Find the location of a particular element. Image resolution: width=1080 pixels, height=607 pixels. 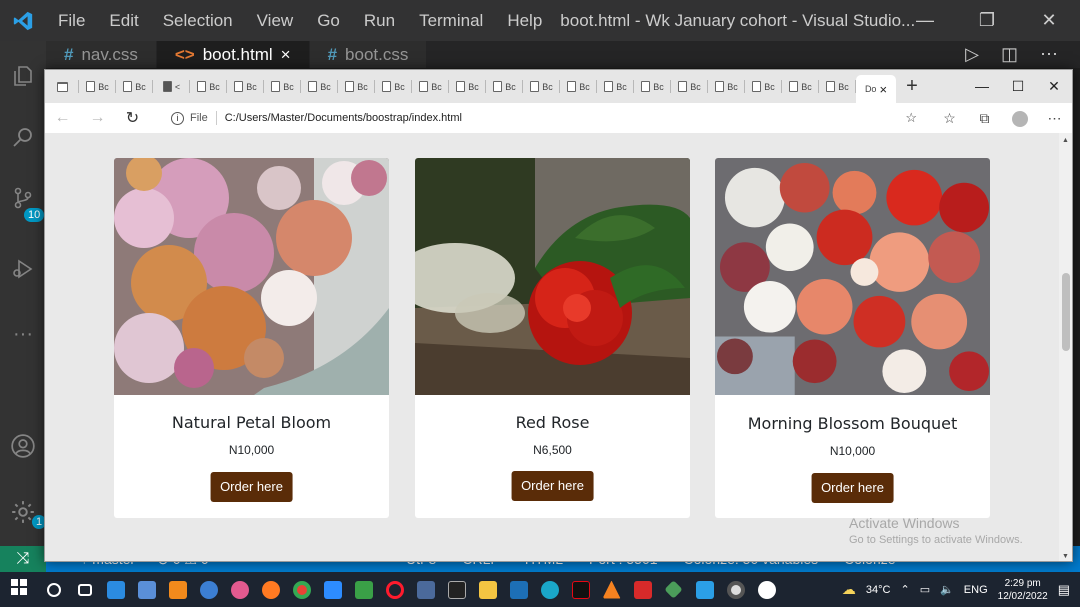

itunes-icon is located at coordinates (766, 589).